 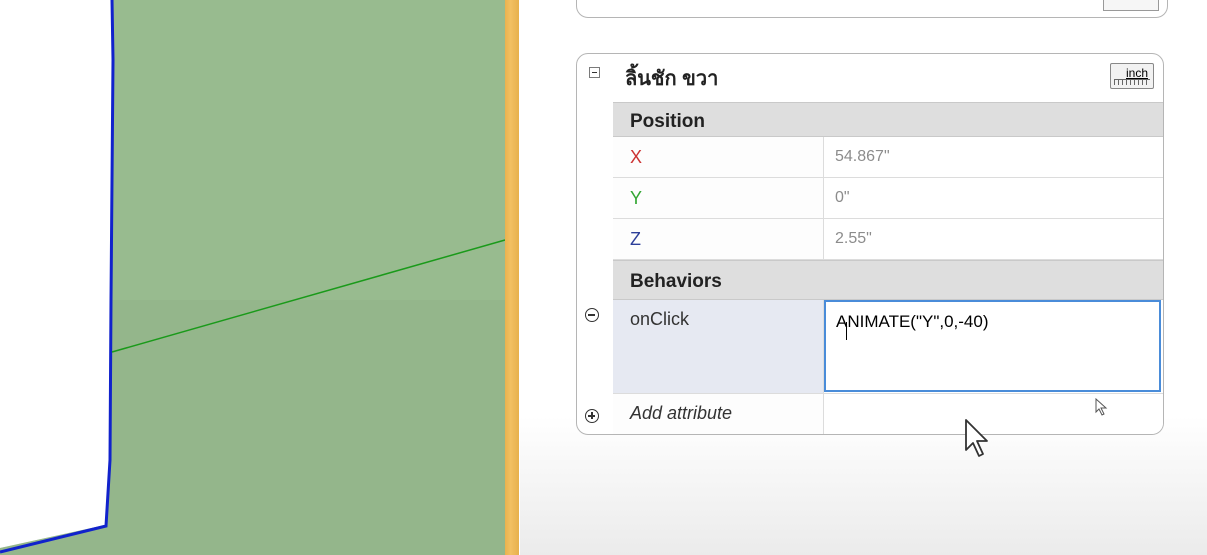 I want to click on x-label: X, so click(x=636, y=157).